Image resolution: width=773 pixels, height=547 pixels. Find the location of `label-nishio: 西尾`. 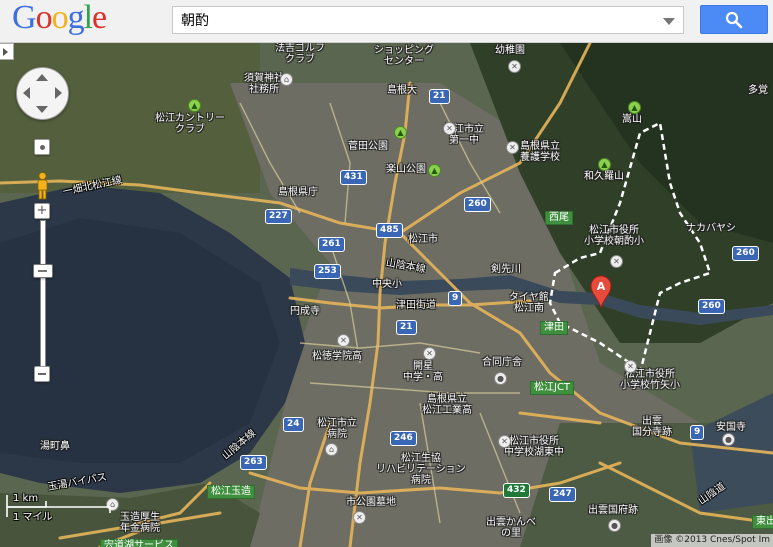

label-nishio: 西尾 is located at coordinates (559, 218).